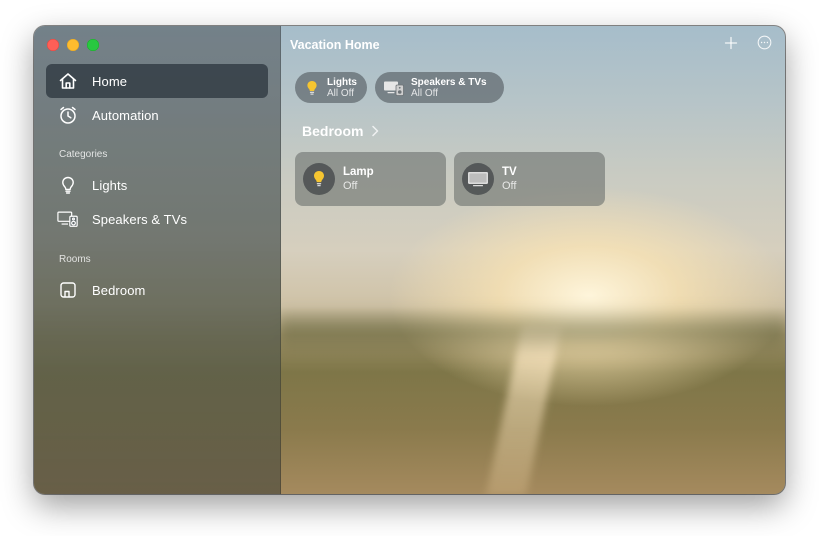 This screenshot has width=819, height=536. What do you see at coordinates (110, 81) in the screenshot?
I see `sidebar-item-label: Home` at bounding box center [110, 81].